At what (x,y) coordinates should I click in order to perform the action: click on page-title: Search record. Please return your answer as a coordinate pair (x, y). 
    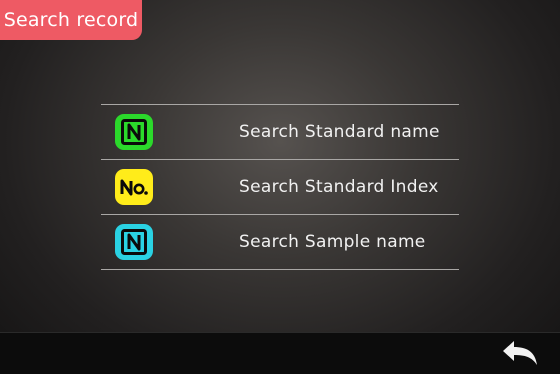
    Looking at the image, I should click on (71, 20).